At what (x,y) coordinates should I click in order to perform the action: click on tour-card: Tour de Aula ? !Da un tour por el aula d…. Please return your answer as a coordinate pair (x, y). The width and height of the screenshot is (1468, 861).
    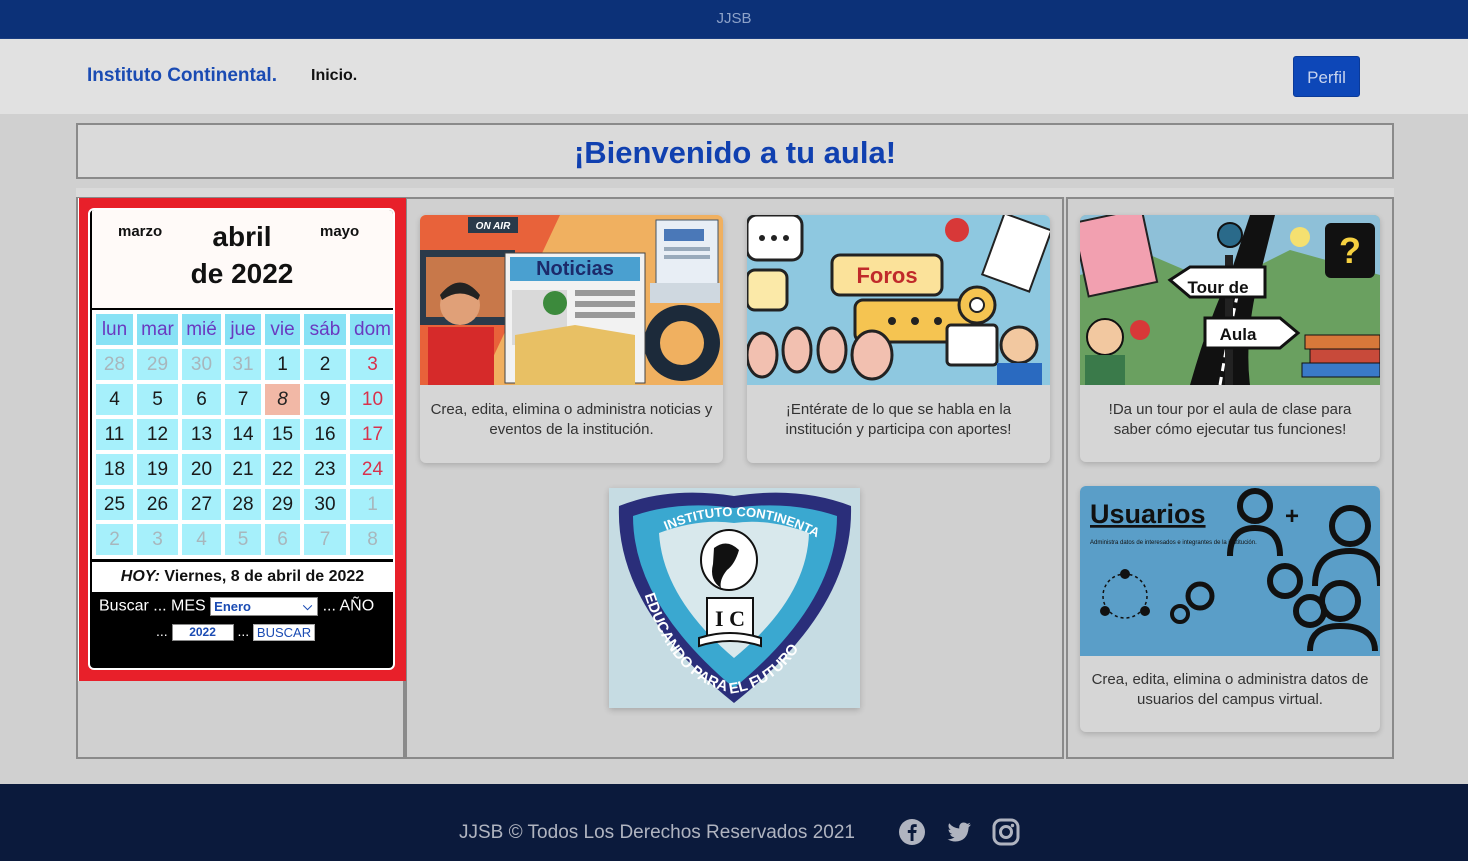
    Looking at the image, I should click on (1230, 338).